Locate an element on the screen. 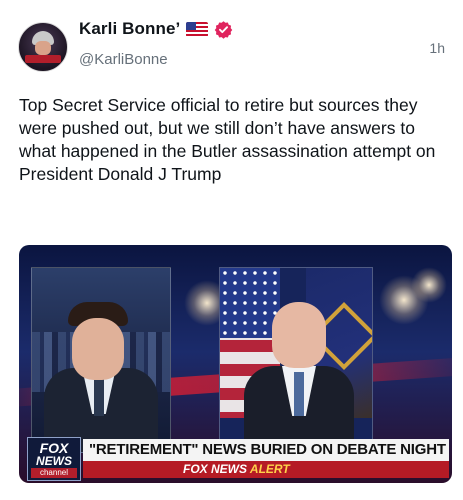 The image size is (463, 500). host-video-panel is located at coordinates (101, 360).